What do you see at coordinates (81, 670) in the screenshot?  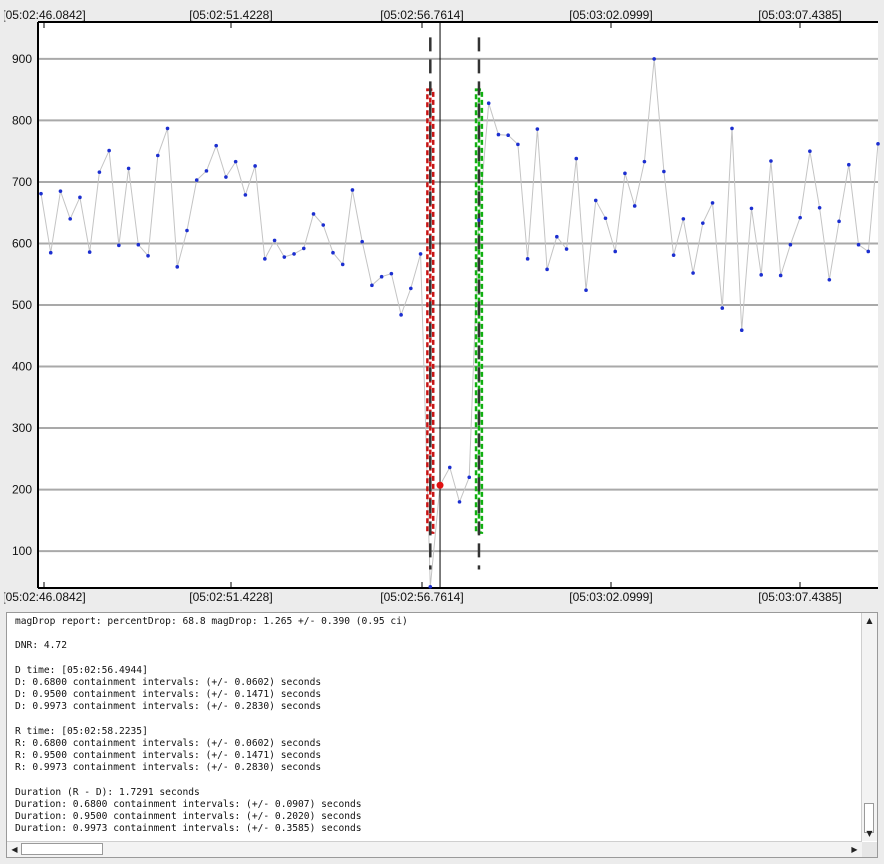 I see `report-line: D time: [05:02:56.4944]` at bounding box center [81, 670].